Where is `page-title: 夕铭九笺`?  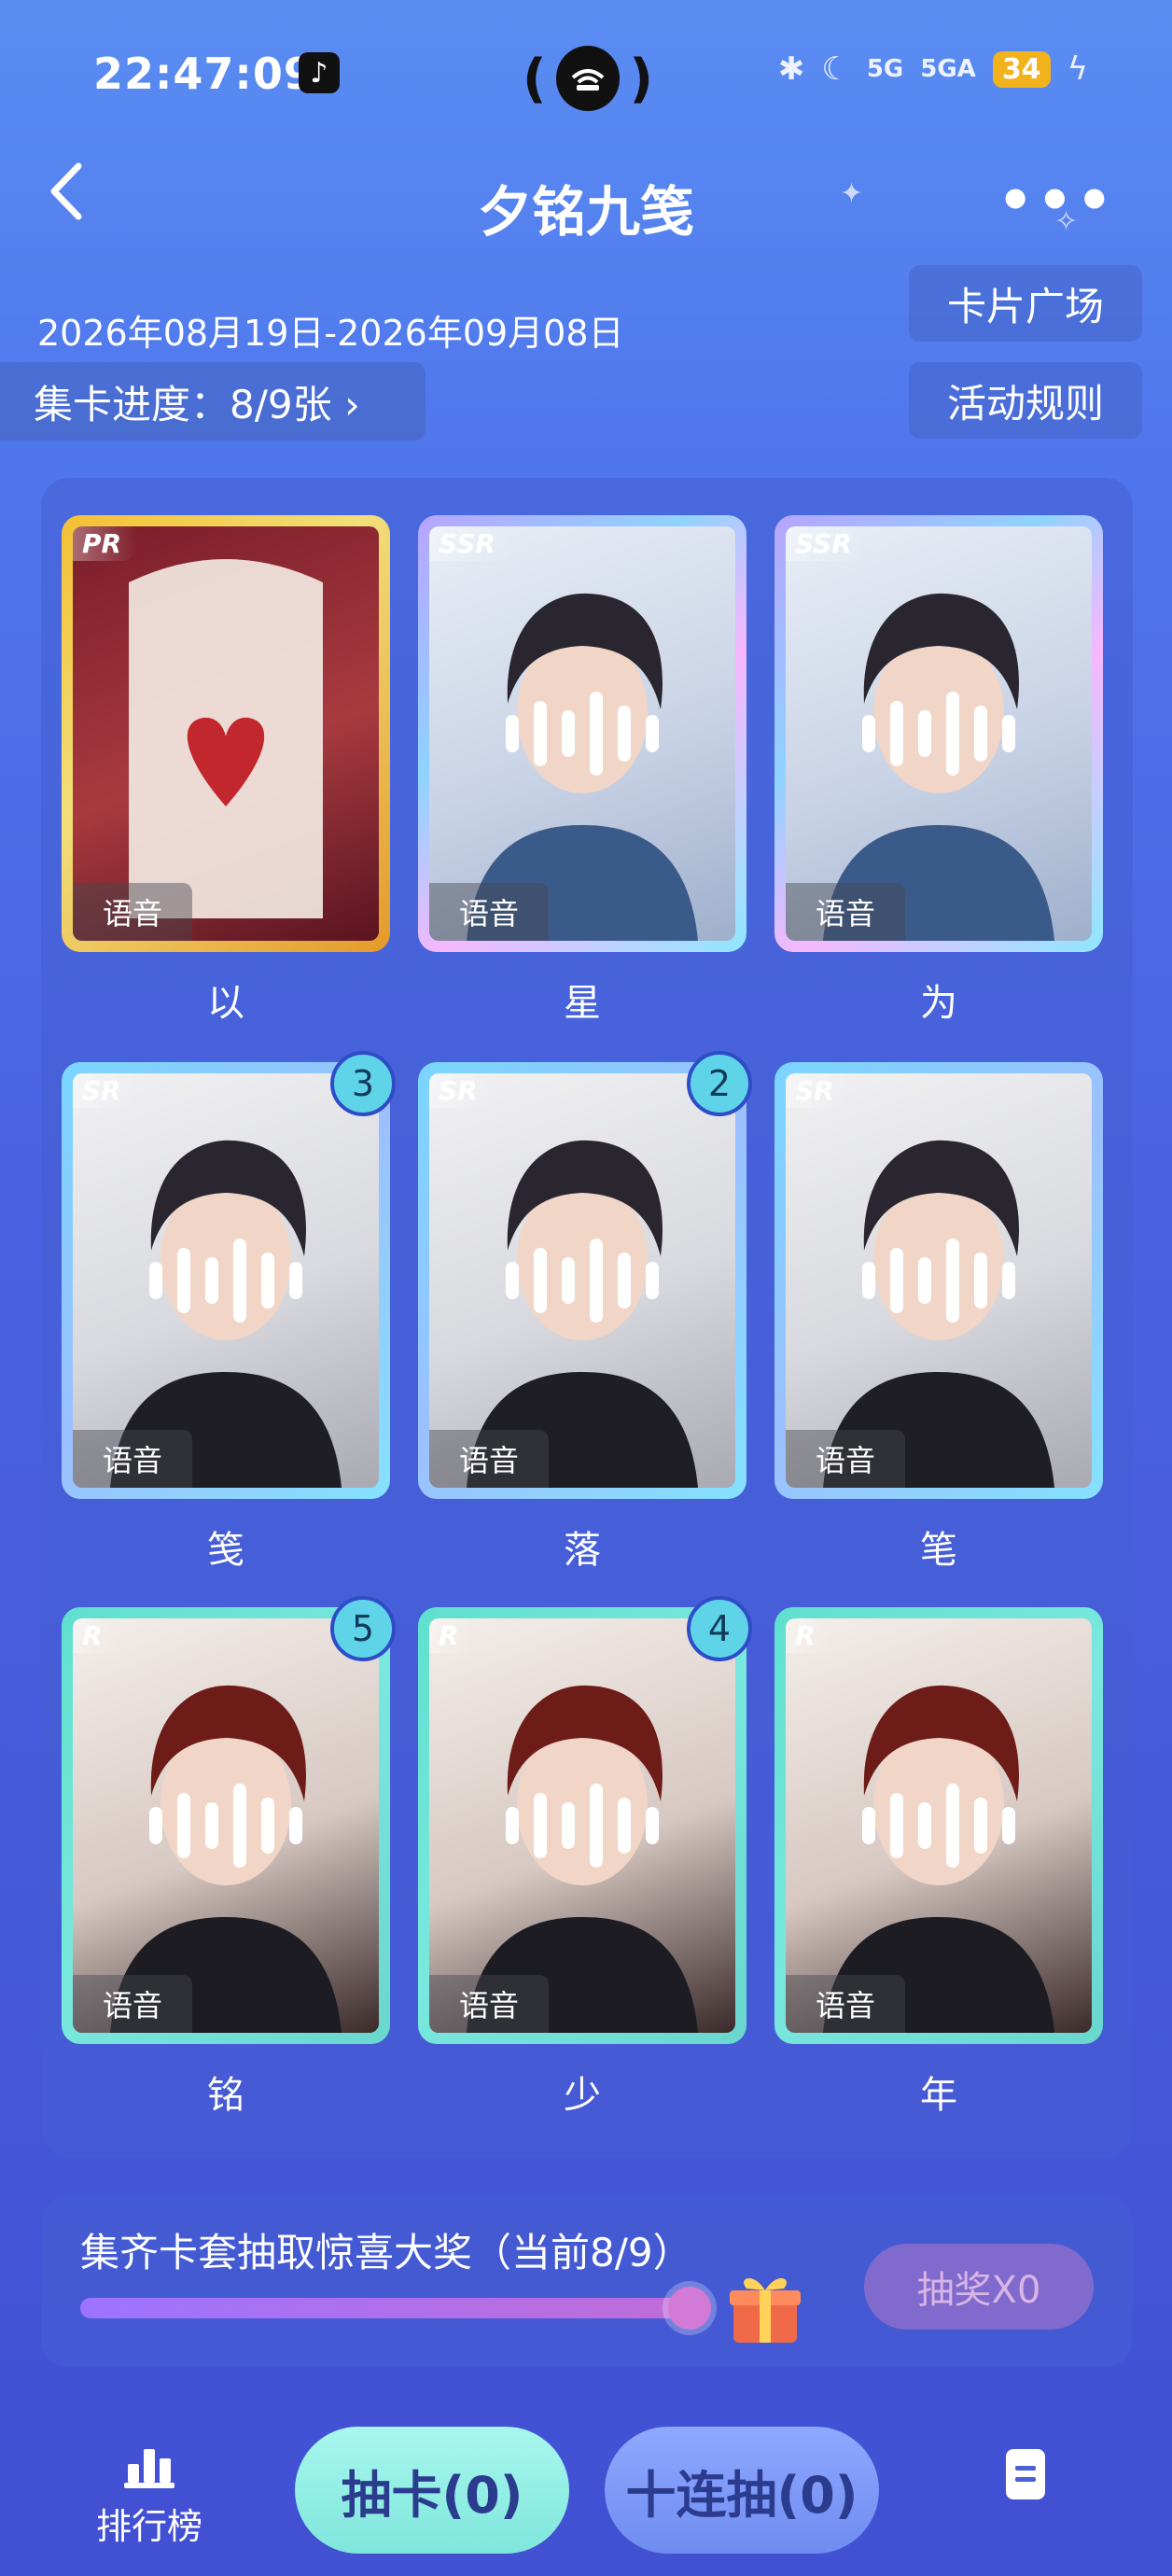
page-title: 夕铭九笺 is located at coordinates (585, 212).